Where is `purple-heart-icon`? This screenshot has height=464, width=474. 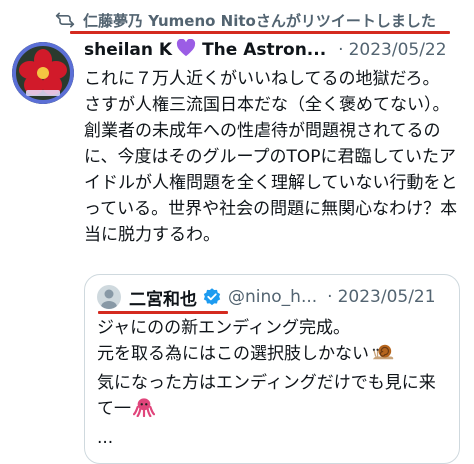
purple-heart-icon is located at coordinates (186, 50).